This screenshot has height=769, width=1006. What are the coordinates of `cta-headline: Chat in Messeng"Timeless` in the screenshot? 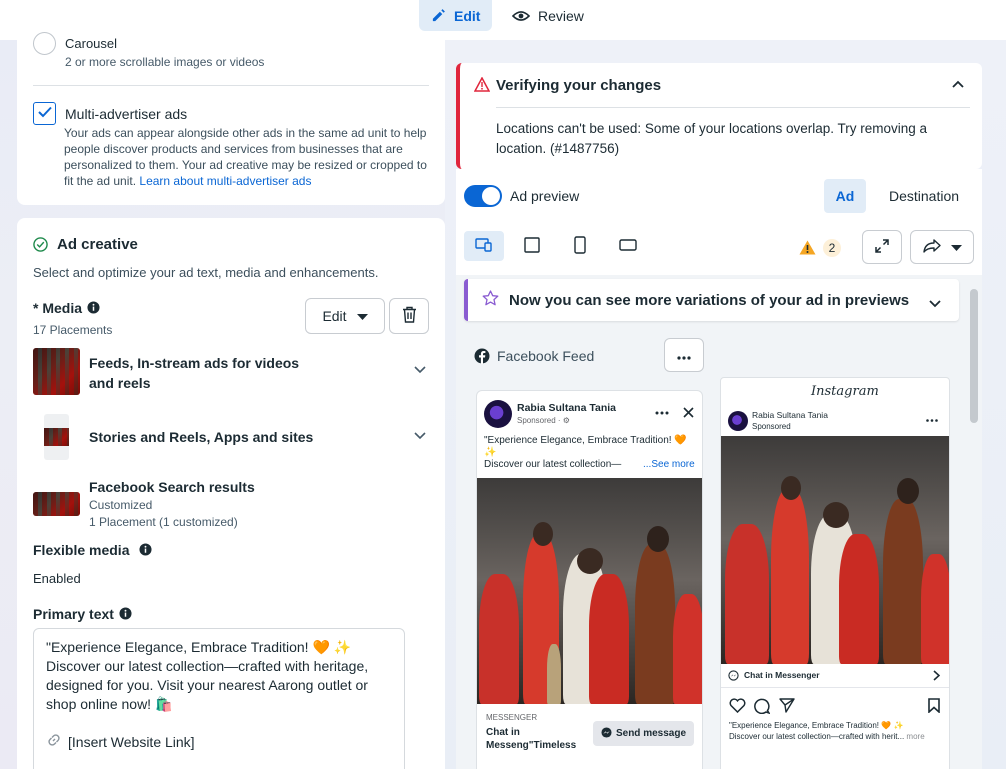 It's located at (531, 739).